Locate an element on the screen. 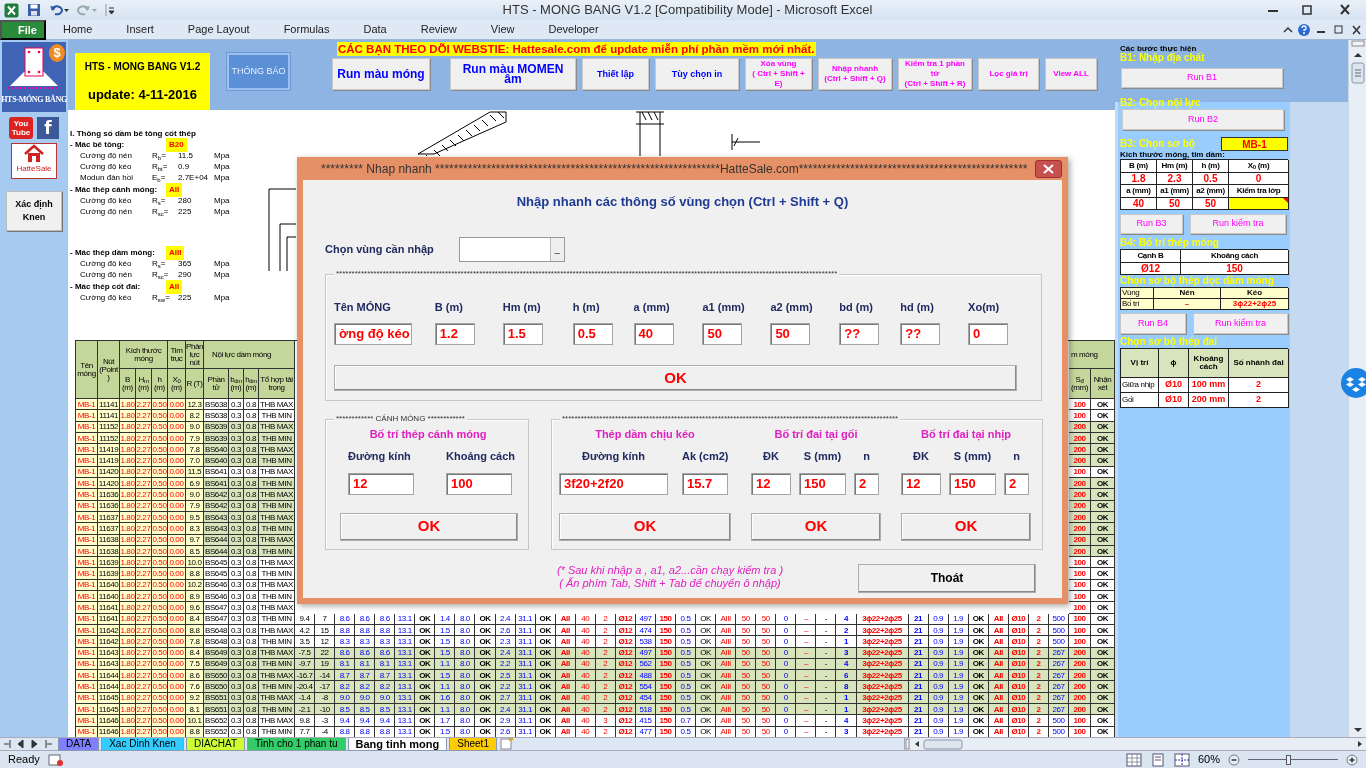  dialog-heading: Nhập nhanh các thông số vùng chọn (Ctrl + Shift + Q) is located at coordinates (682, 202).